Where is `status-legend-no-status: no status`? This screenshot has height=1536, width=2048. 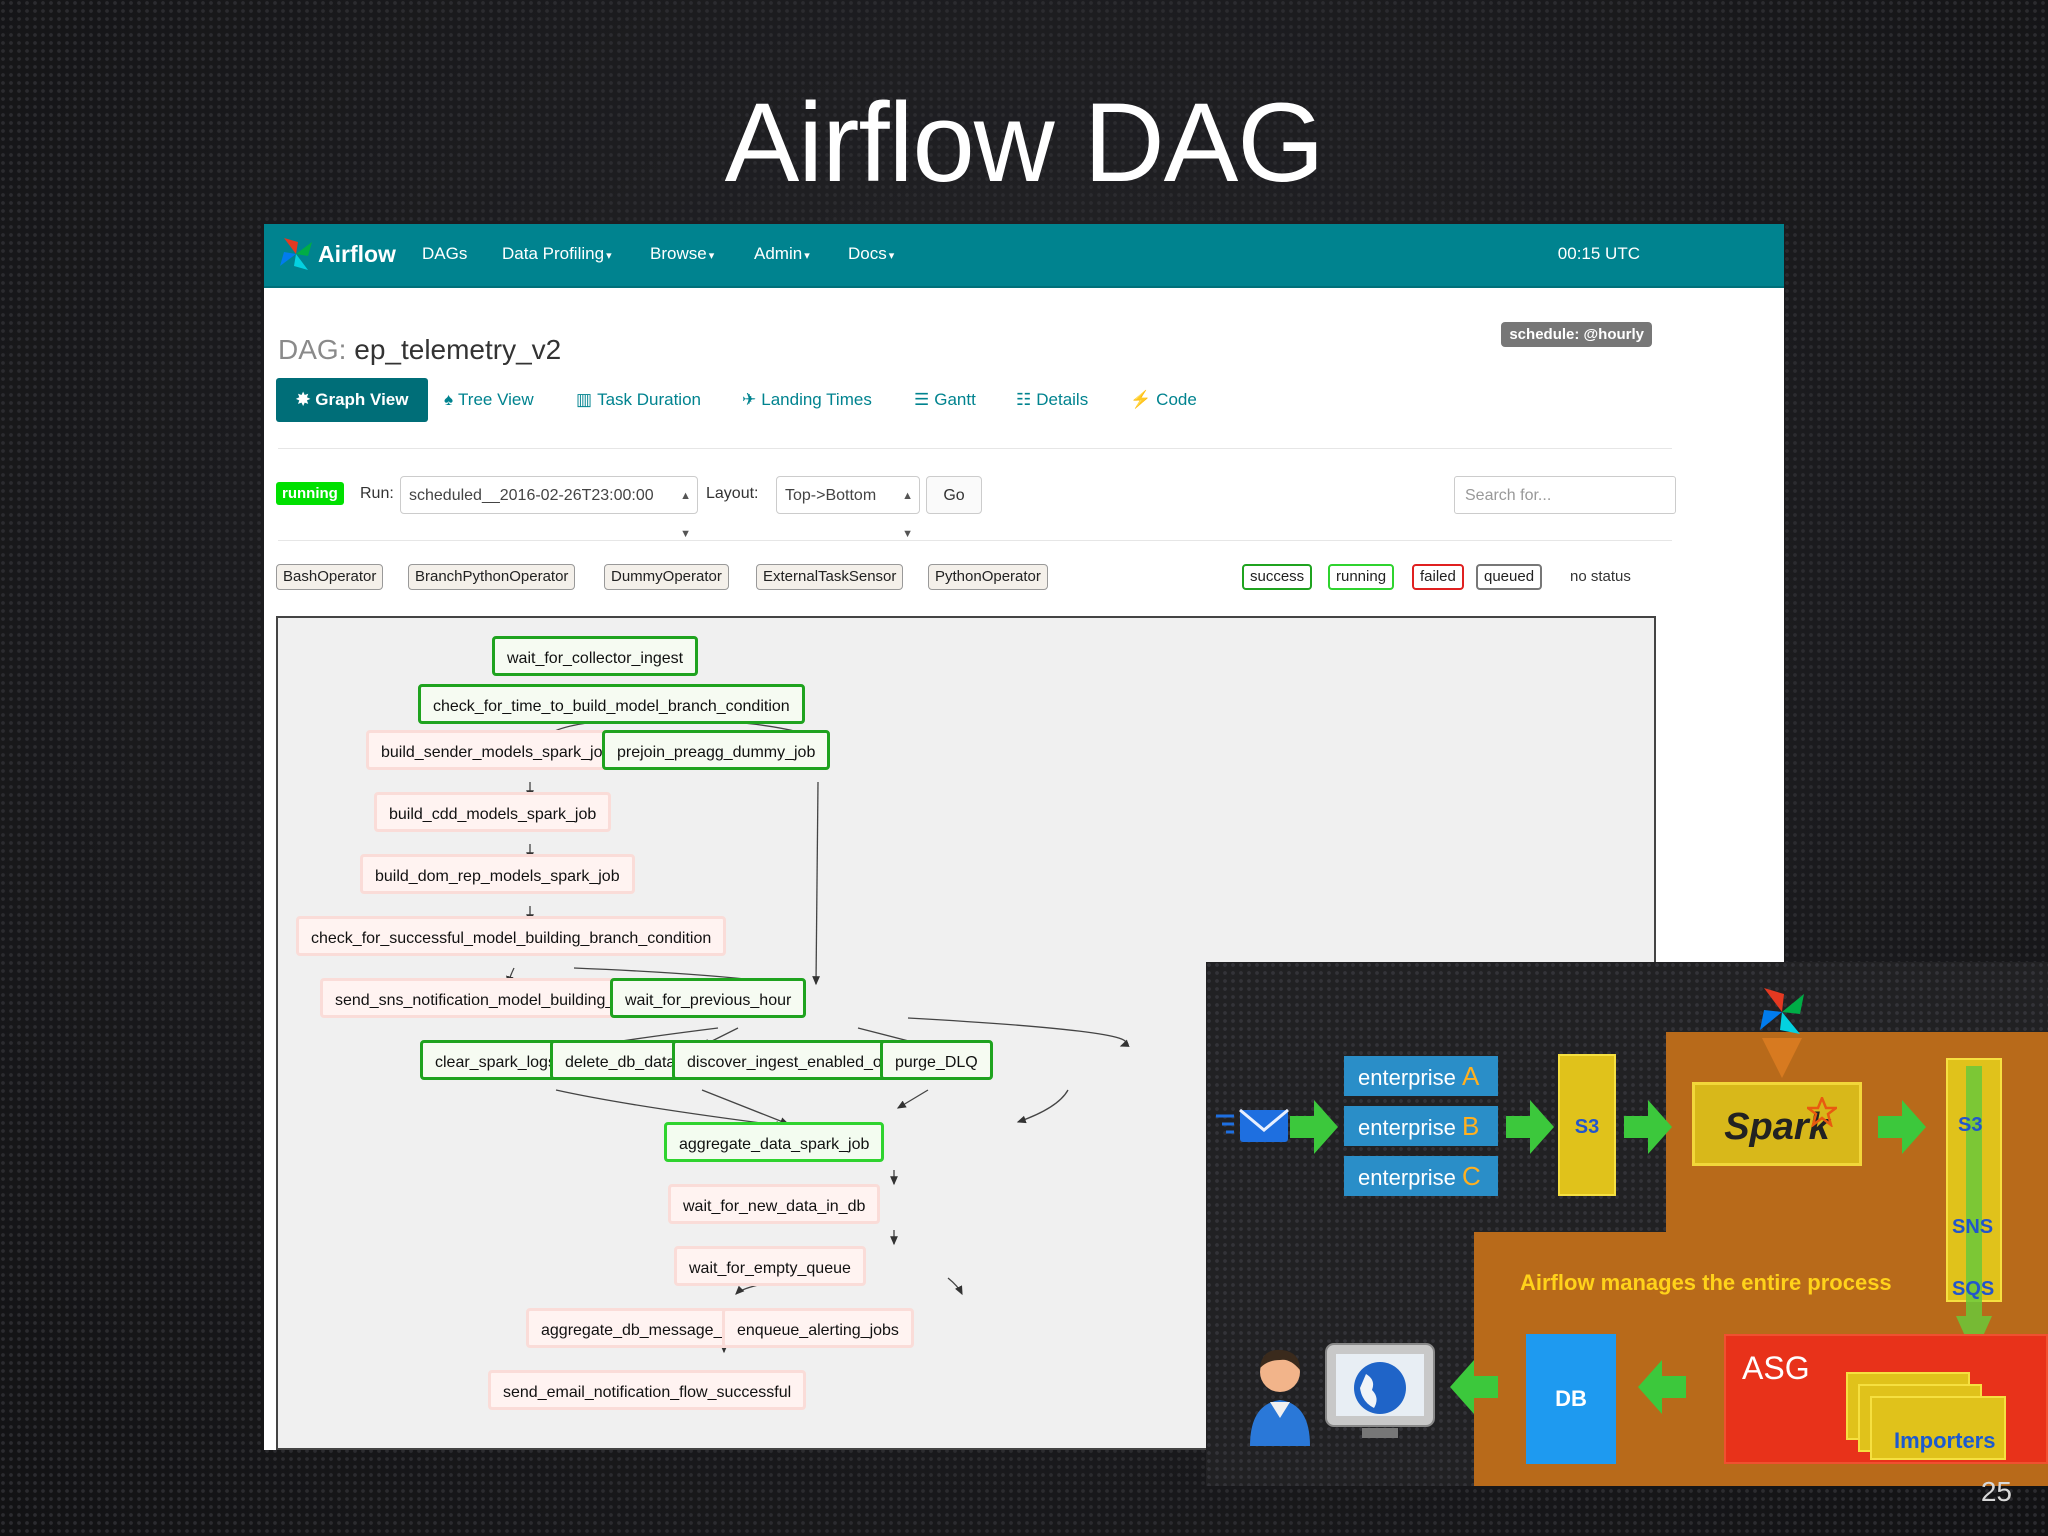
status-legend-no-status: no status is located at coordinates (1600, 576).